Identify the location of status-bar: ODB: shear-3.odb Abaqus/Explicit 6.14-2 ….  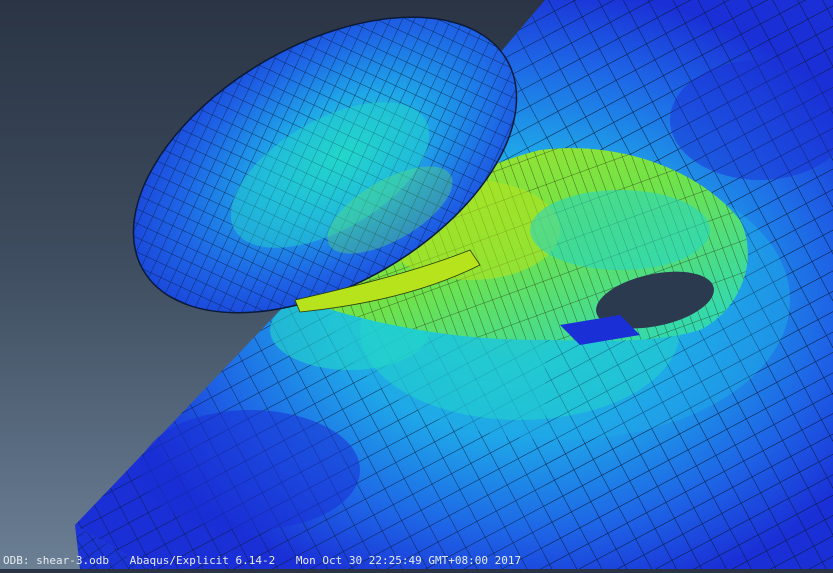
(267, 561).